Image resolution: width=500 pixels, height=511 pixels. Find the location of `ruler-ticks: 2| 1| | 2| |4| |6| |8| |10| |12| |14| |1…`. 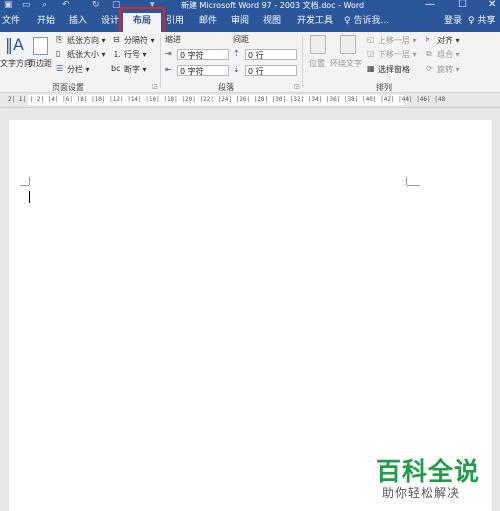

ruler-ticks: 2| 1| | 2| |4| |6| |8| |10| |12| |14| |1… is located at coordinates (227, 99).